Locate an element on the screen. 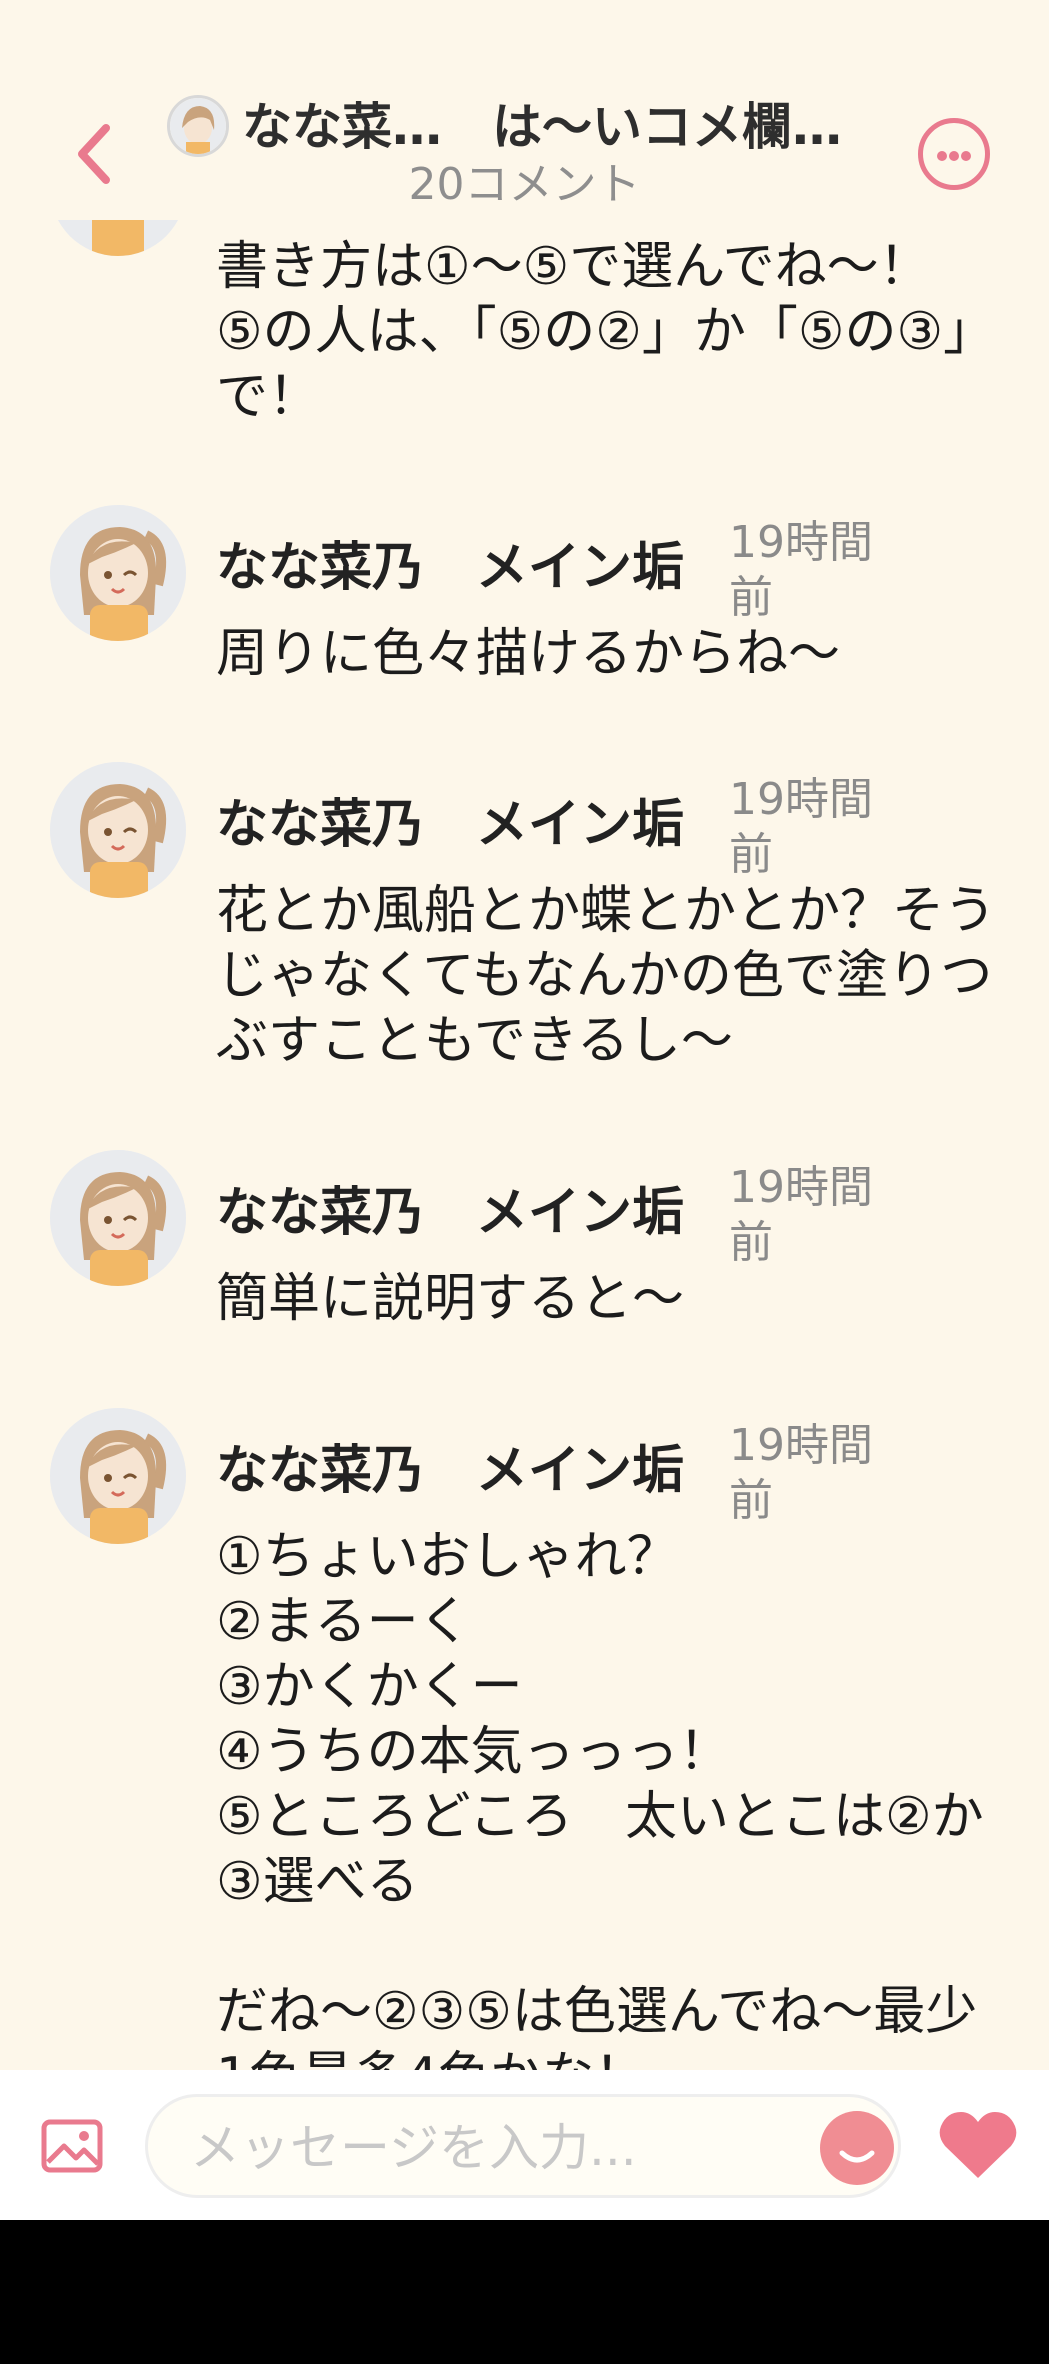 The image size is (1049, 2364). message-bar is located at coordinates (524, 2145).